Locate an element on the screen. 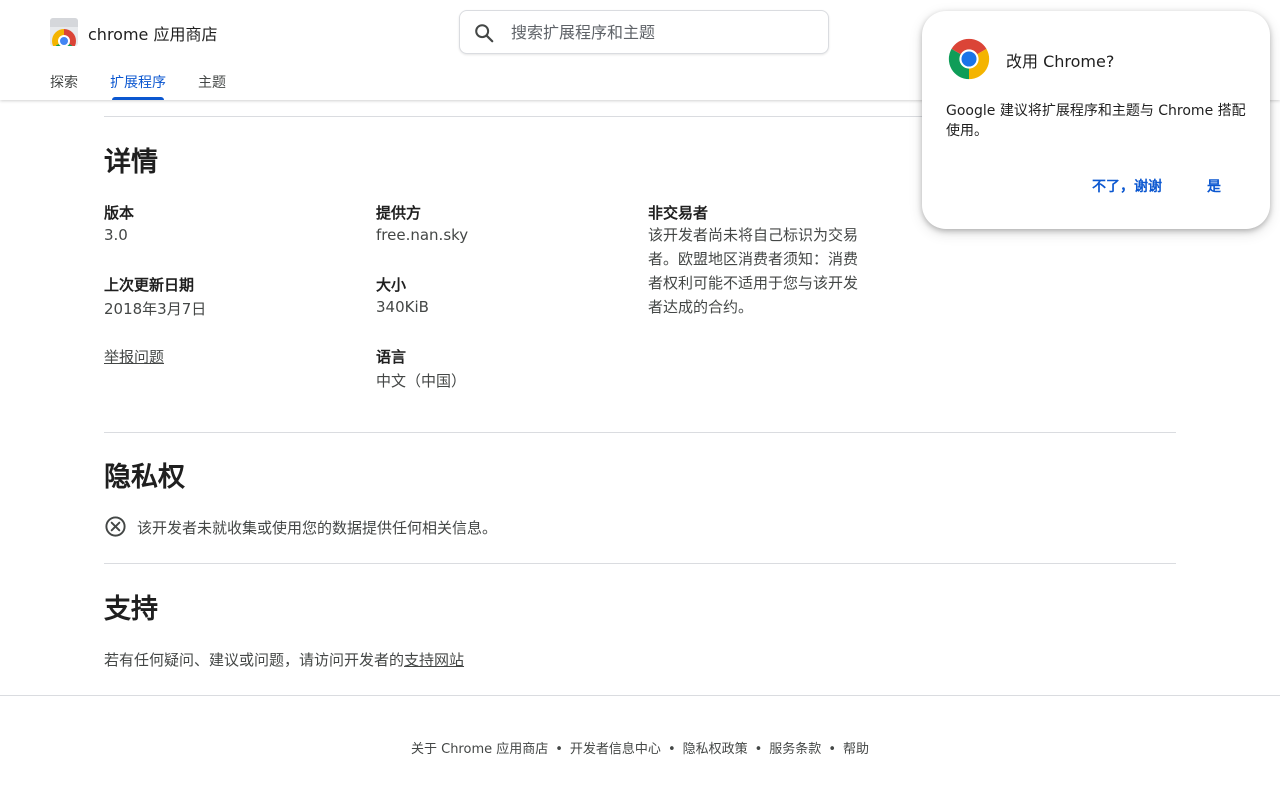  cancel-circle-icon is located at coordinates (115, 526).